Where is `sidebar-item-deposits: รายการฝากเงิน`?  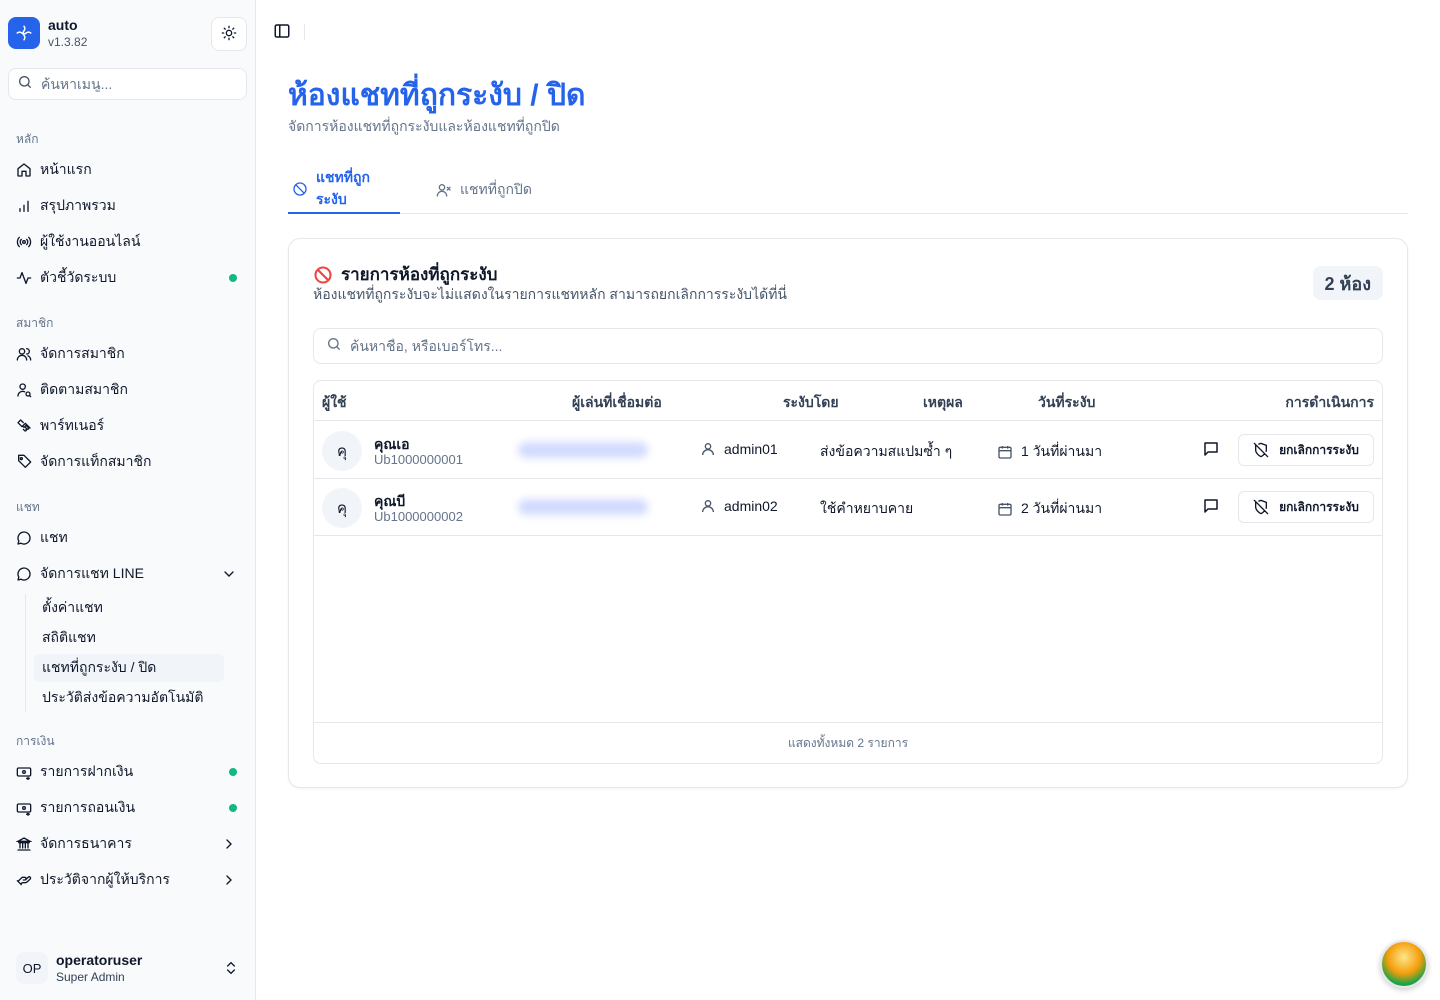
sidebar-item-deposits: รายการฝากเงิน is located at coordinates (127, 772).